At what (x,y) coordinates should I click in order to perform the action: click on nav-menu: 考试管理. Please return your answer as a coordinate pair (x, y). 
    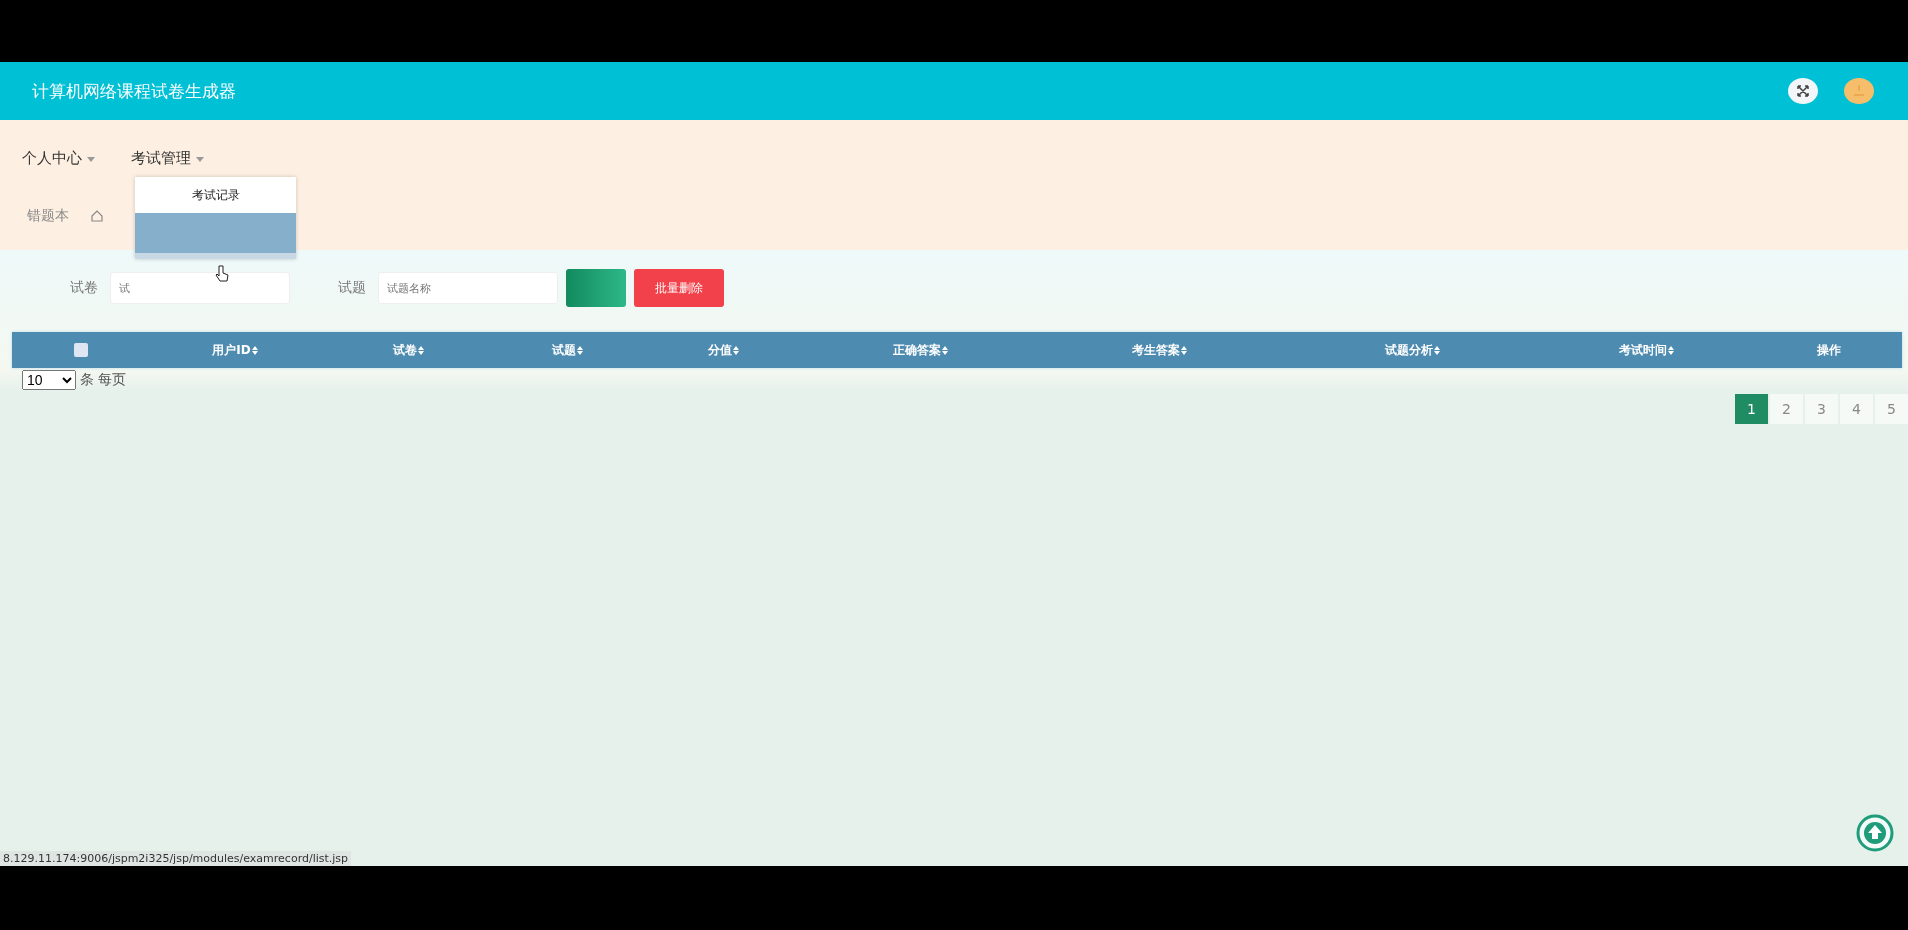
    Looking at the image, I should click on (167, 158).